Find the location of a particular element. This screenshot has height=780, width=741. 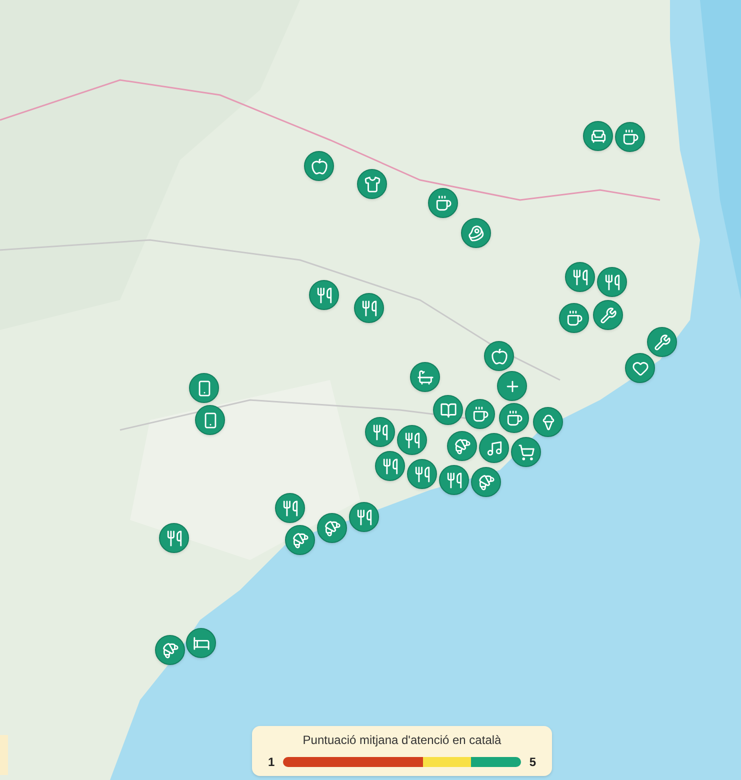

legend-title: Puntuació mitjana d'atenció en català is located at coordinates (402, 740).